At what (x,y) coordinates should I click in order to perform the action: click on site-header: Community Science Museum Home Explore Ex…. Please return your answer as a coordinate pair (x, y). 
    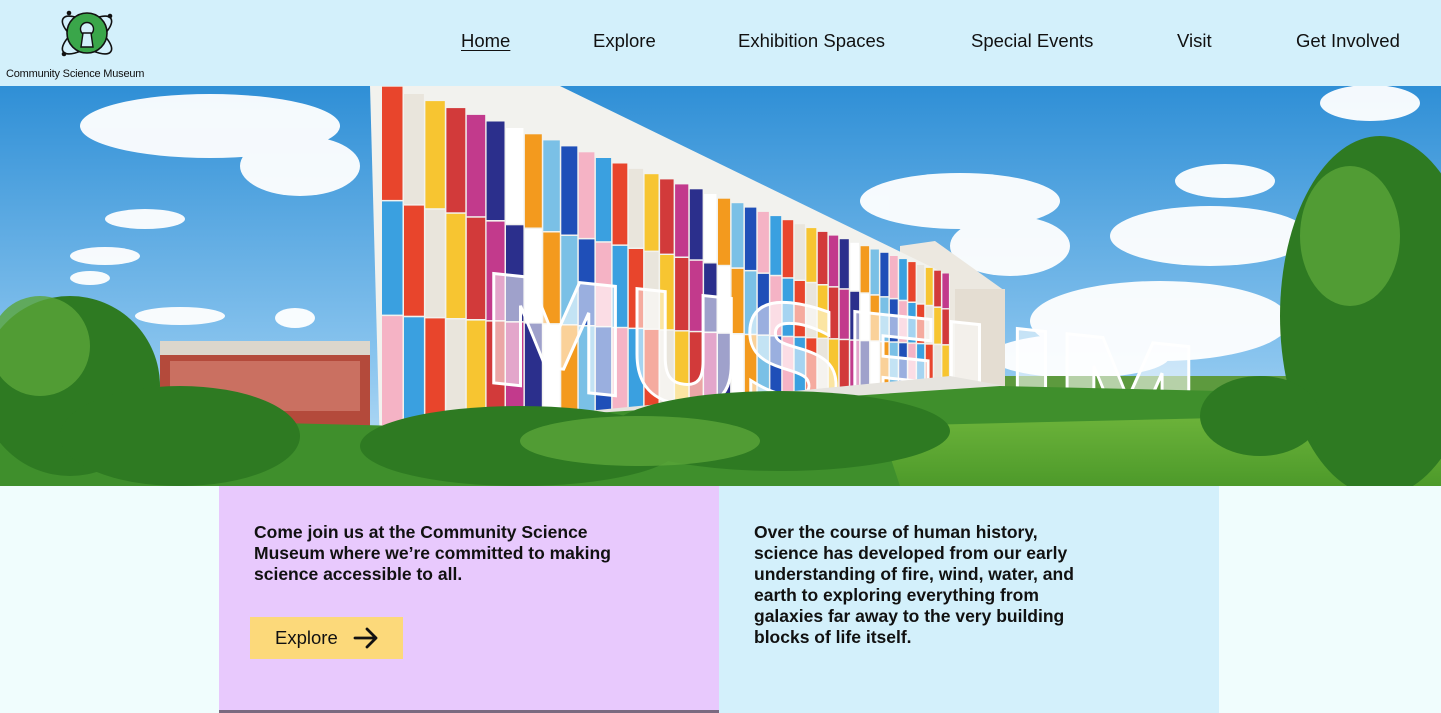
    Looking at the image, I should click on (720, 43).